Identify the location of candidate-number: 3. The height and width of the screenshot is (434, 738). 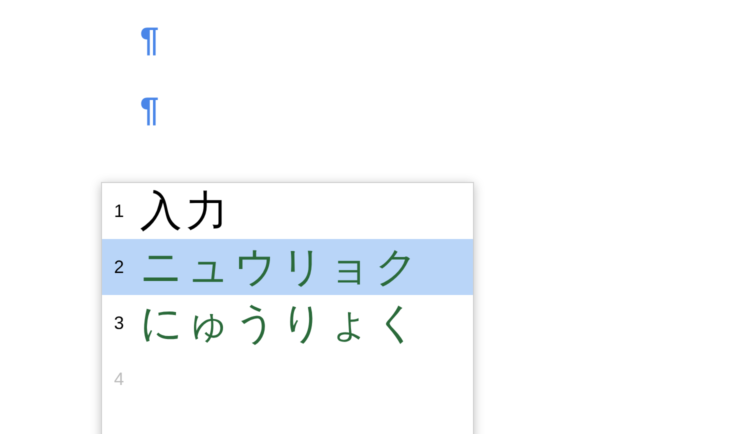
(119, 323).